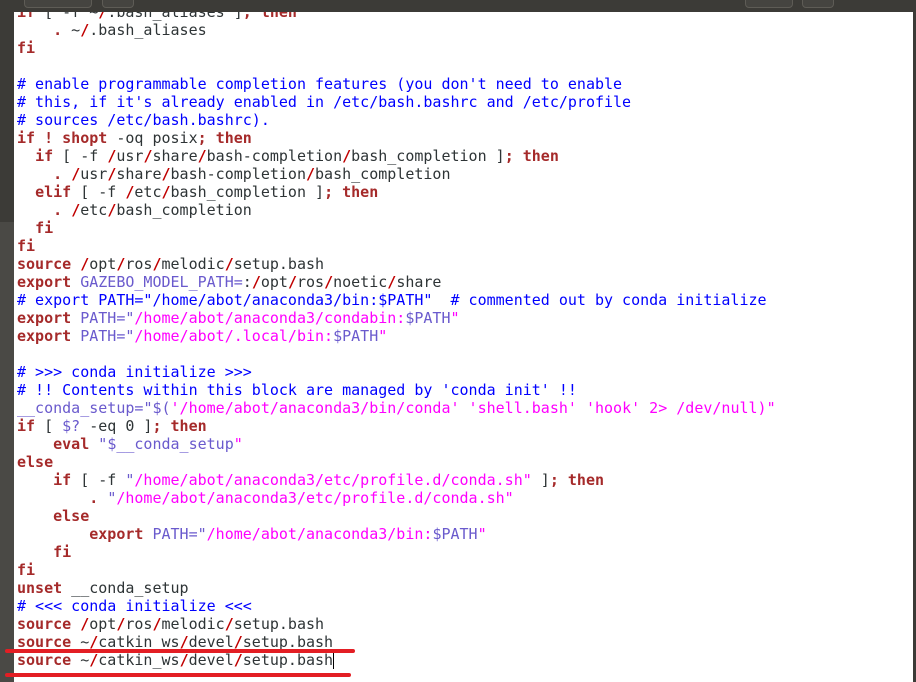 The image size is (916, 682). What do you see at coordinates (464, 444) in the screenshot?
I see `code-line: eval "$__conda_setup"` at bounding box center [464, 444].